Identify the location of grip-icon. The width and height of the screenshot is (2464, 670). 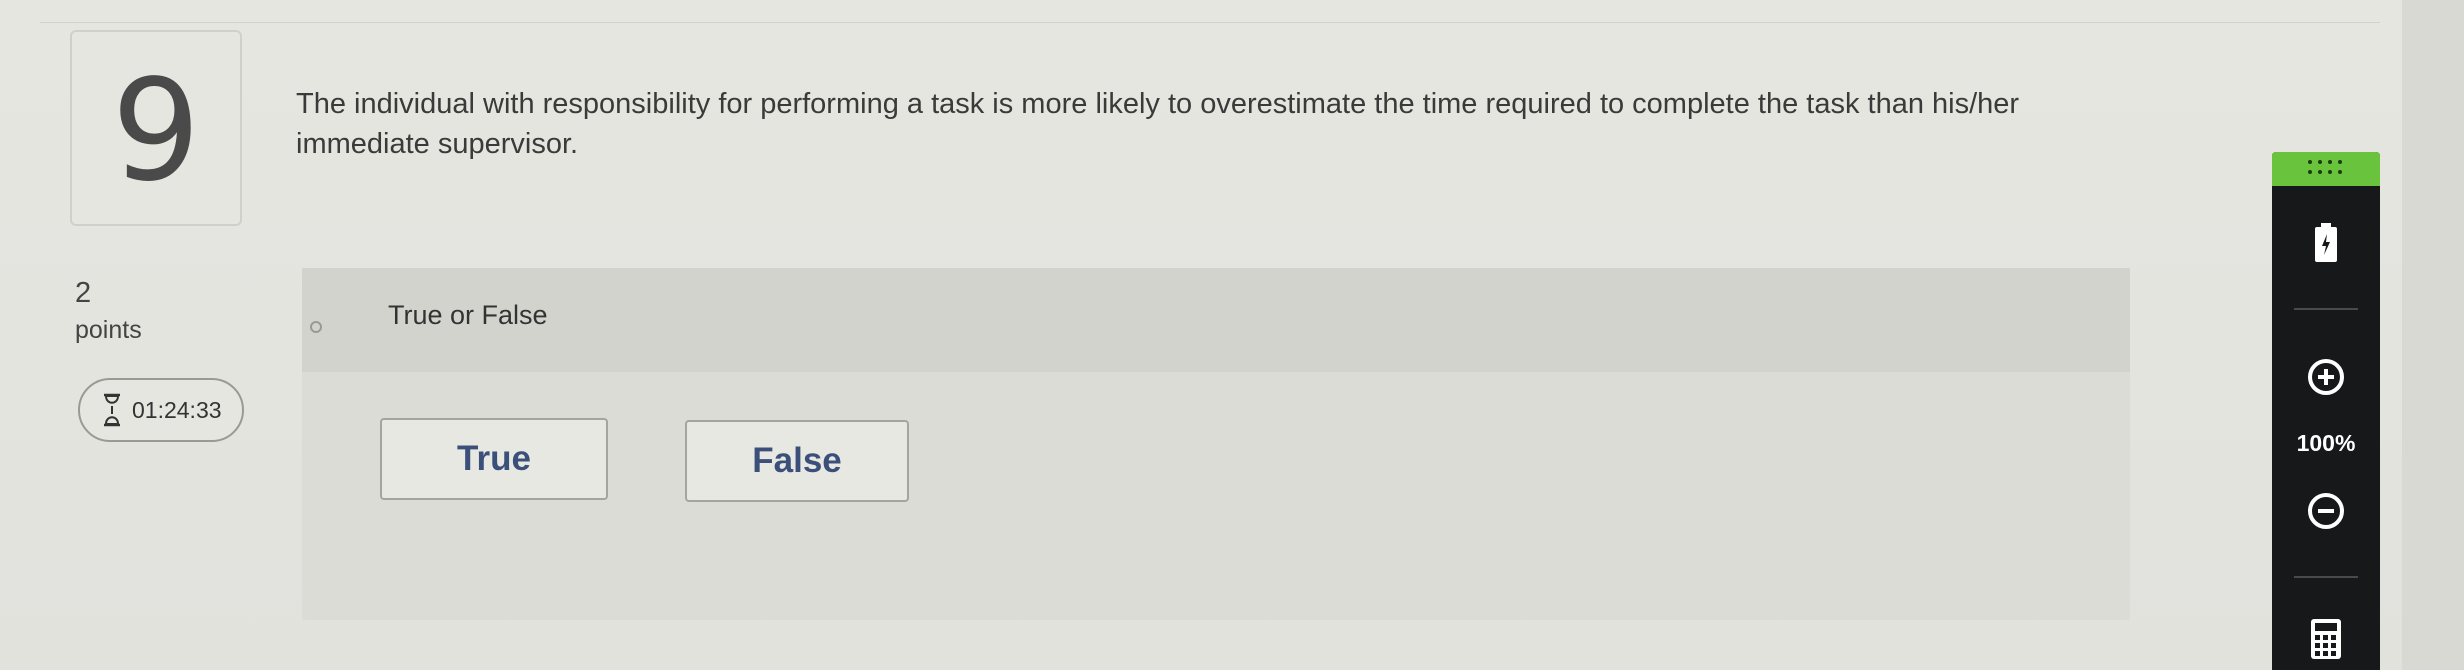
(2326, 169).